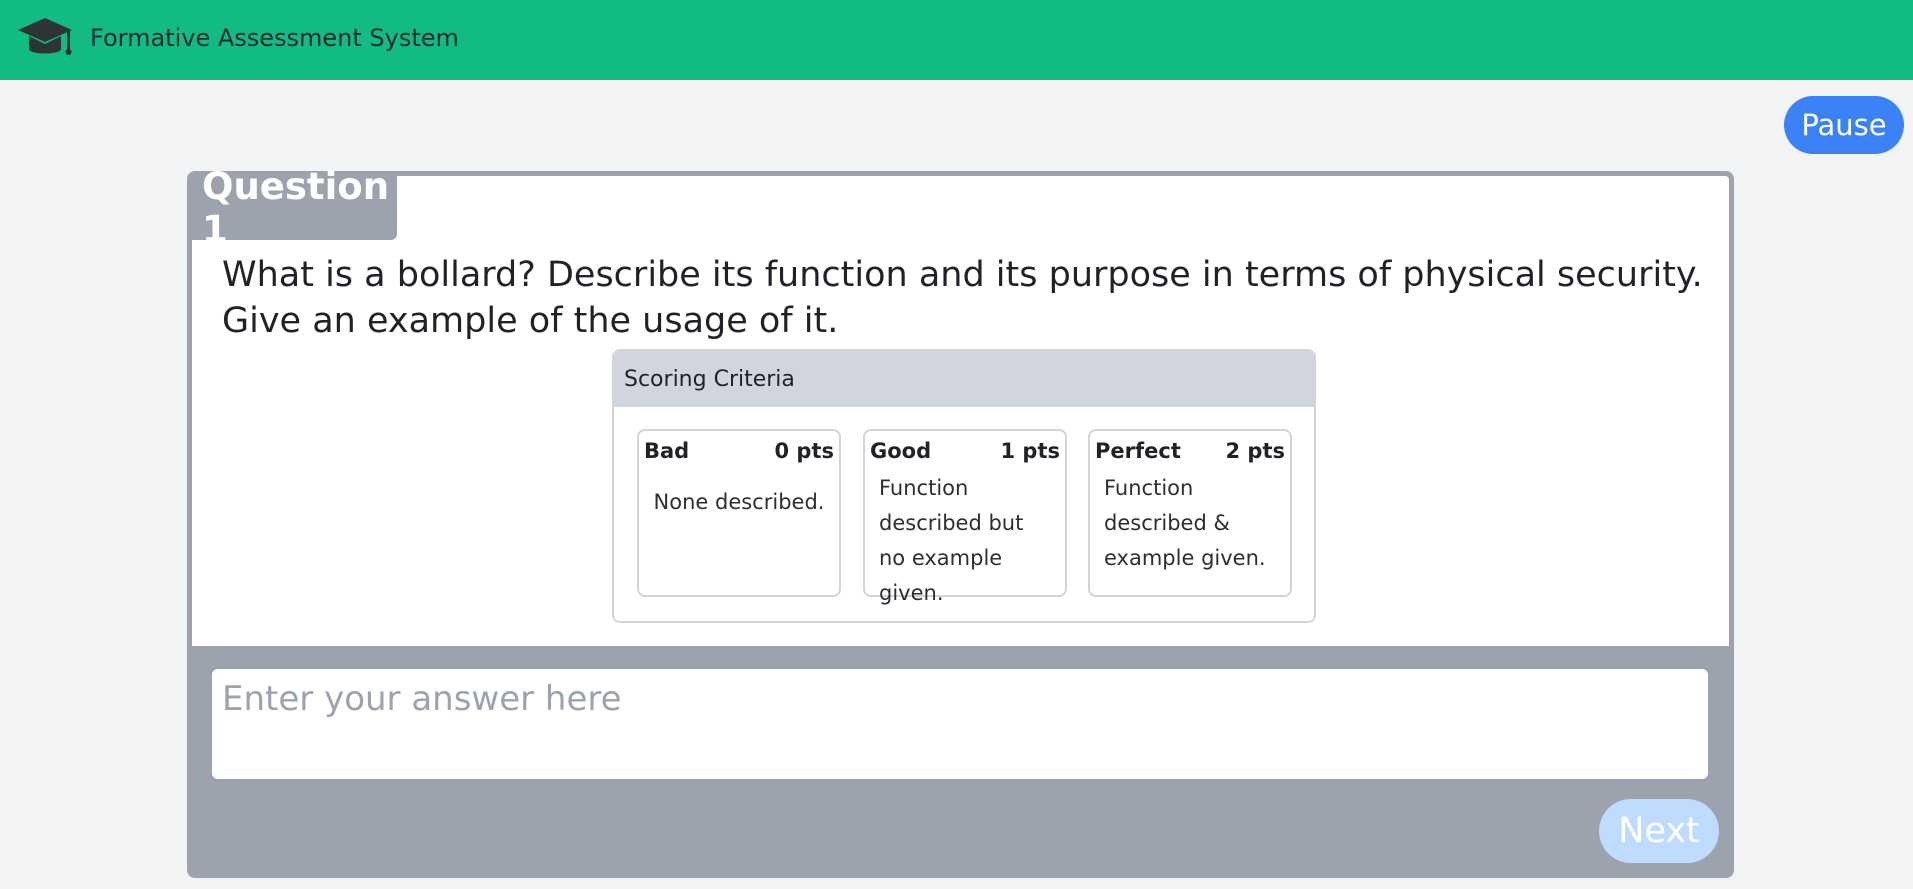  What do you see at coordinates (956, 40) in the screenshot?
I see `top-bar: Formative Assessment System` at bounding box center [956, 40].